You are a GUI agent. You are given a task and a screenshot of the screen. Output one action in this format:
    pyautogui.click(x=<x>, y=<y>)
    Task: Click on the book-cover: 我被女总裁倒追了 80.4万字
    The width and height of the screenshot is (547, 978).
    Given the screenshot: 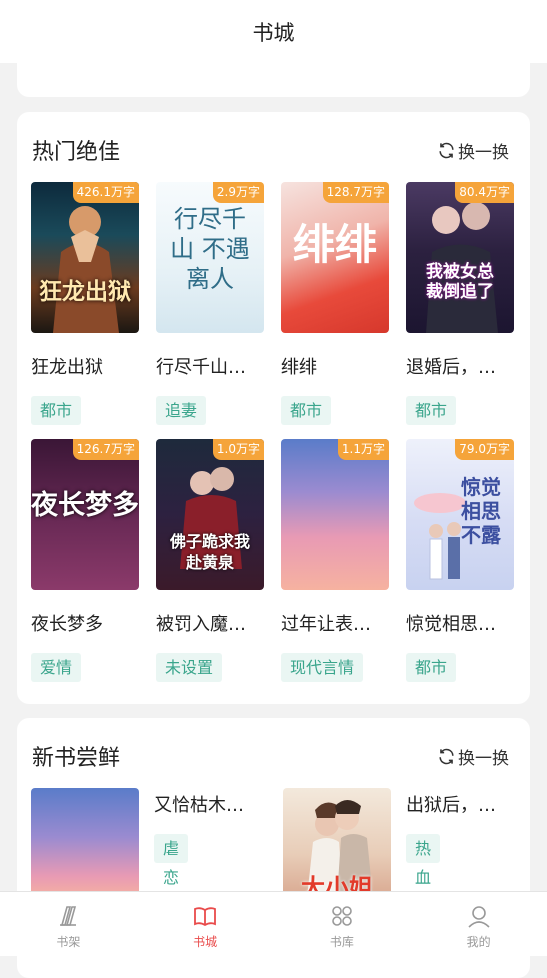 What is the action you would take?
    pyautogui.click(x=460, y=257)
    